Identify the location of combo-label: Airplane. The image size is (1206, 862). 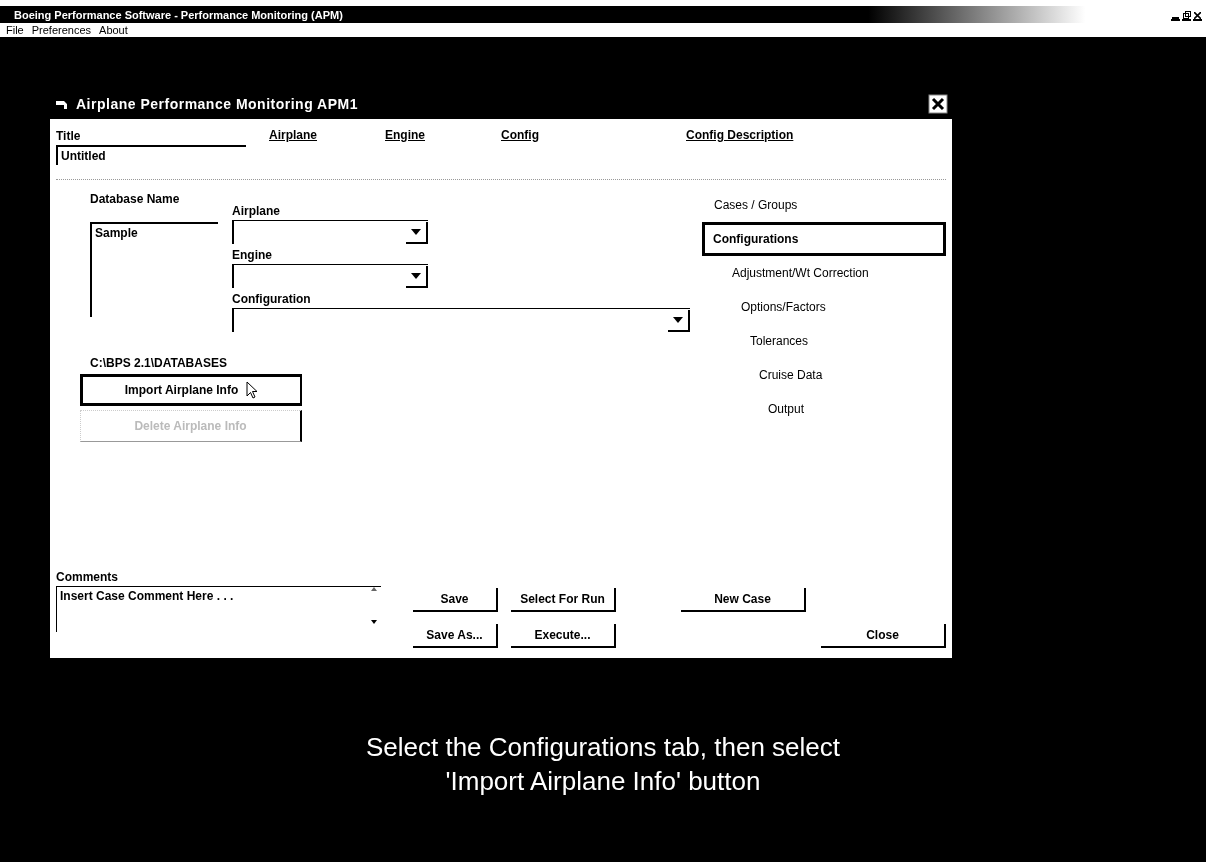
(256, 211).